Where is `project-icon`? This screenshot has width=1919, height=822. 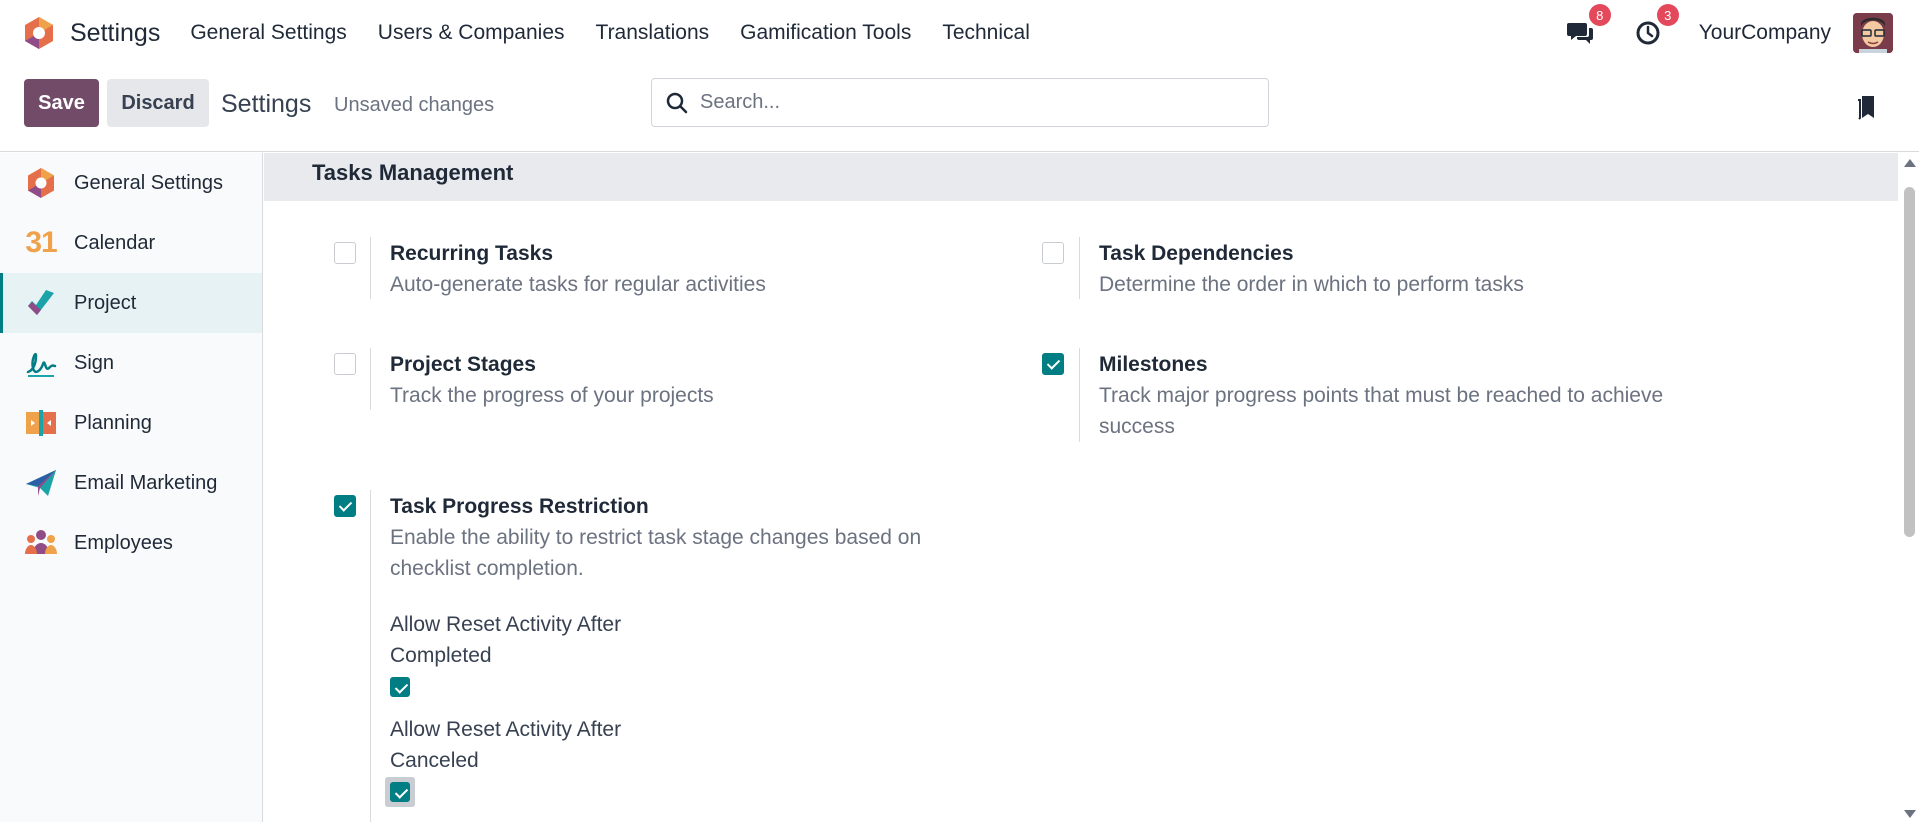 project-icon is located at coordinates (41, 302).